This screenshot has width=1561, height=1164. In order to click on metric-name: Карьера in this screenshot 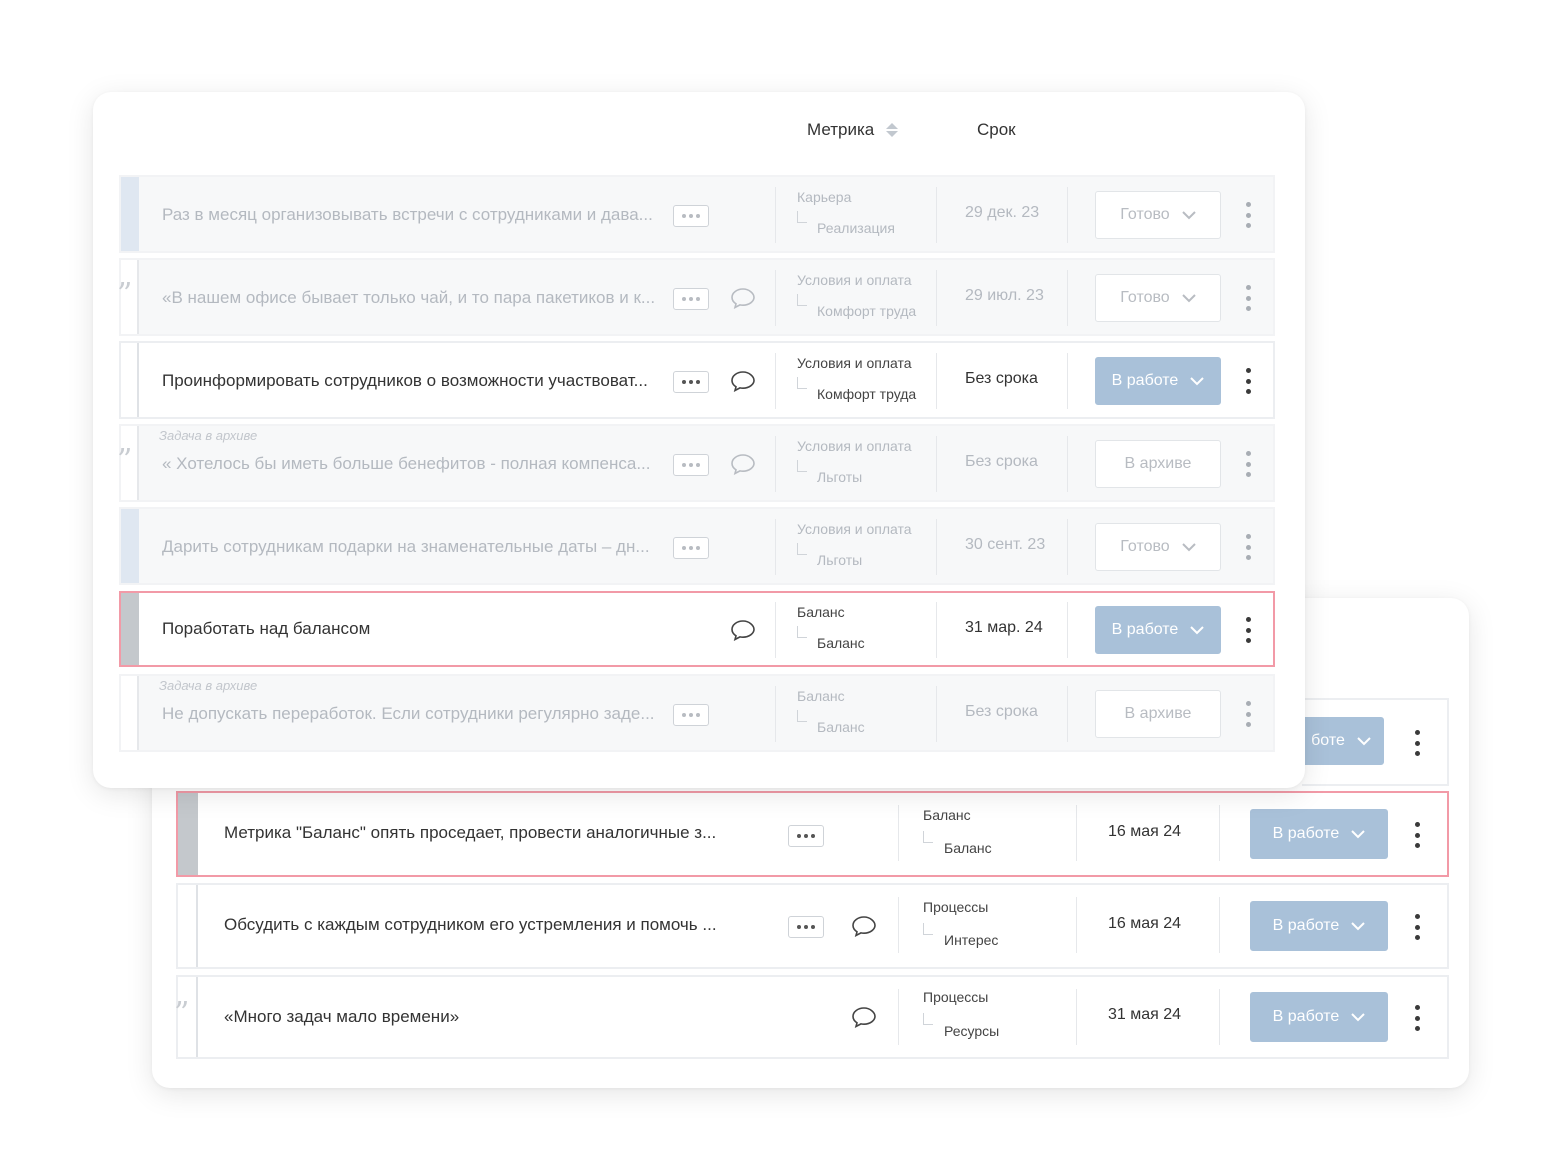, I will do `click(824, 197)`.